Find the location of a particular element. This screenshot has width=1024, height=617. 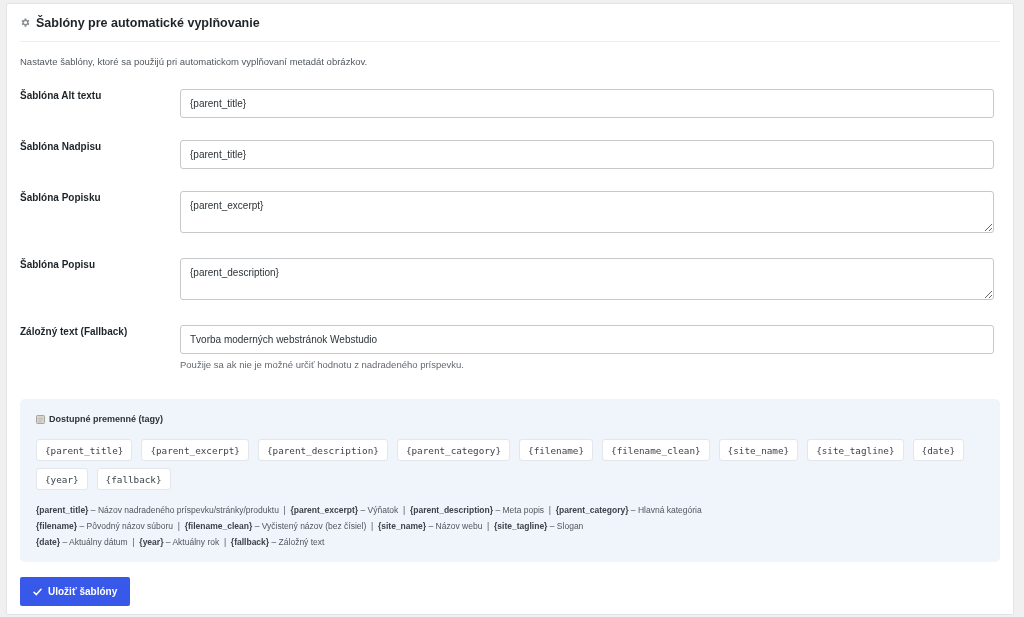

variable-tag: {date} is located at coordinates (938, 450).